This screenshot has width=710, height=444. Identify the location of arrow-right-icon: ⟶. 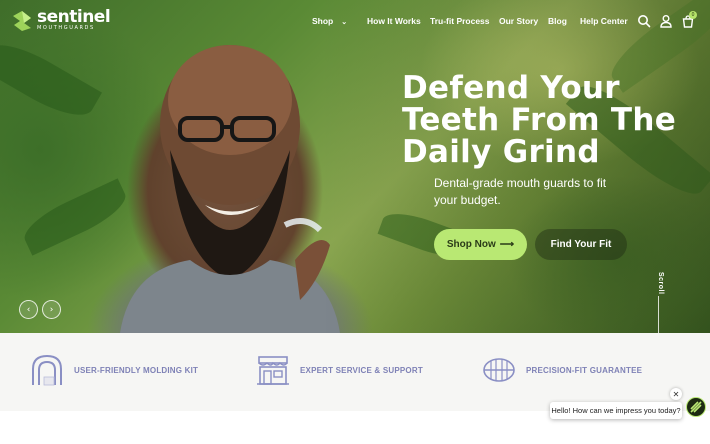
(507, 244).